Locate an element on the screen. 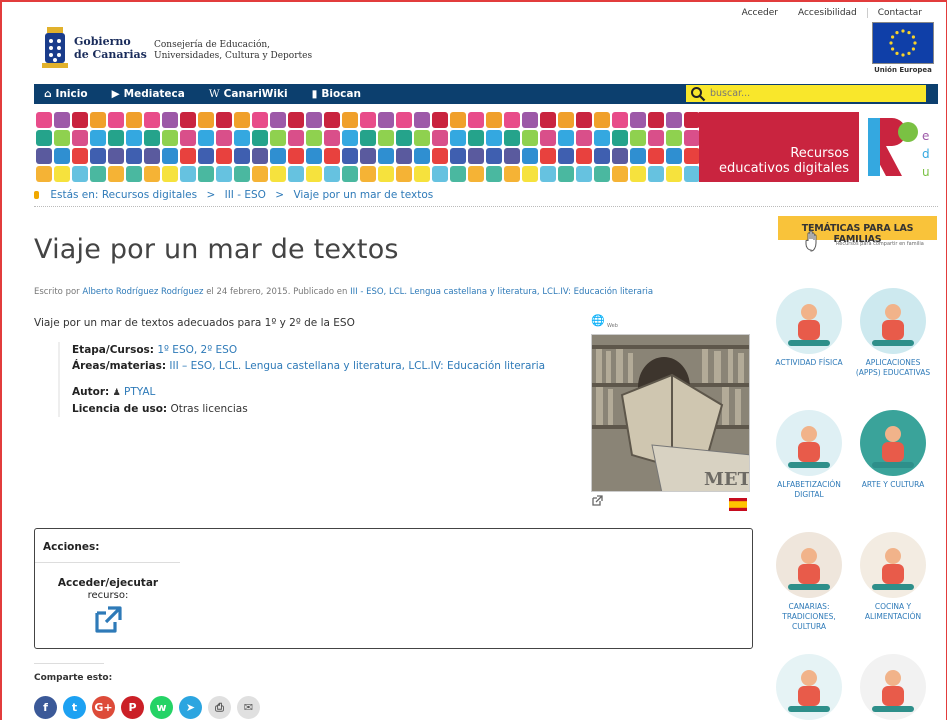 Image resolution: width=947 pixels, height=720 pixels. etapa-label: Etapa/Cursos: is located at coordinates (113, 350).